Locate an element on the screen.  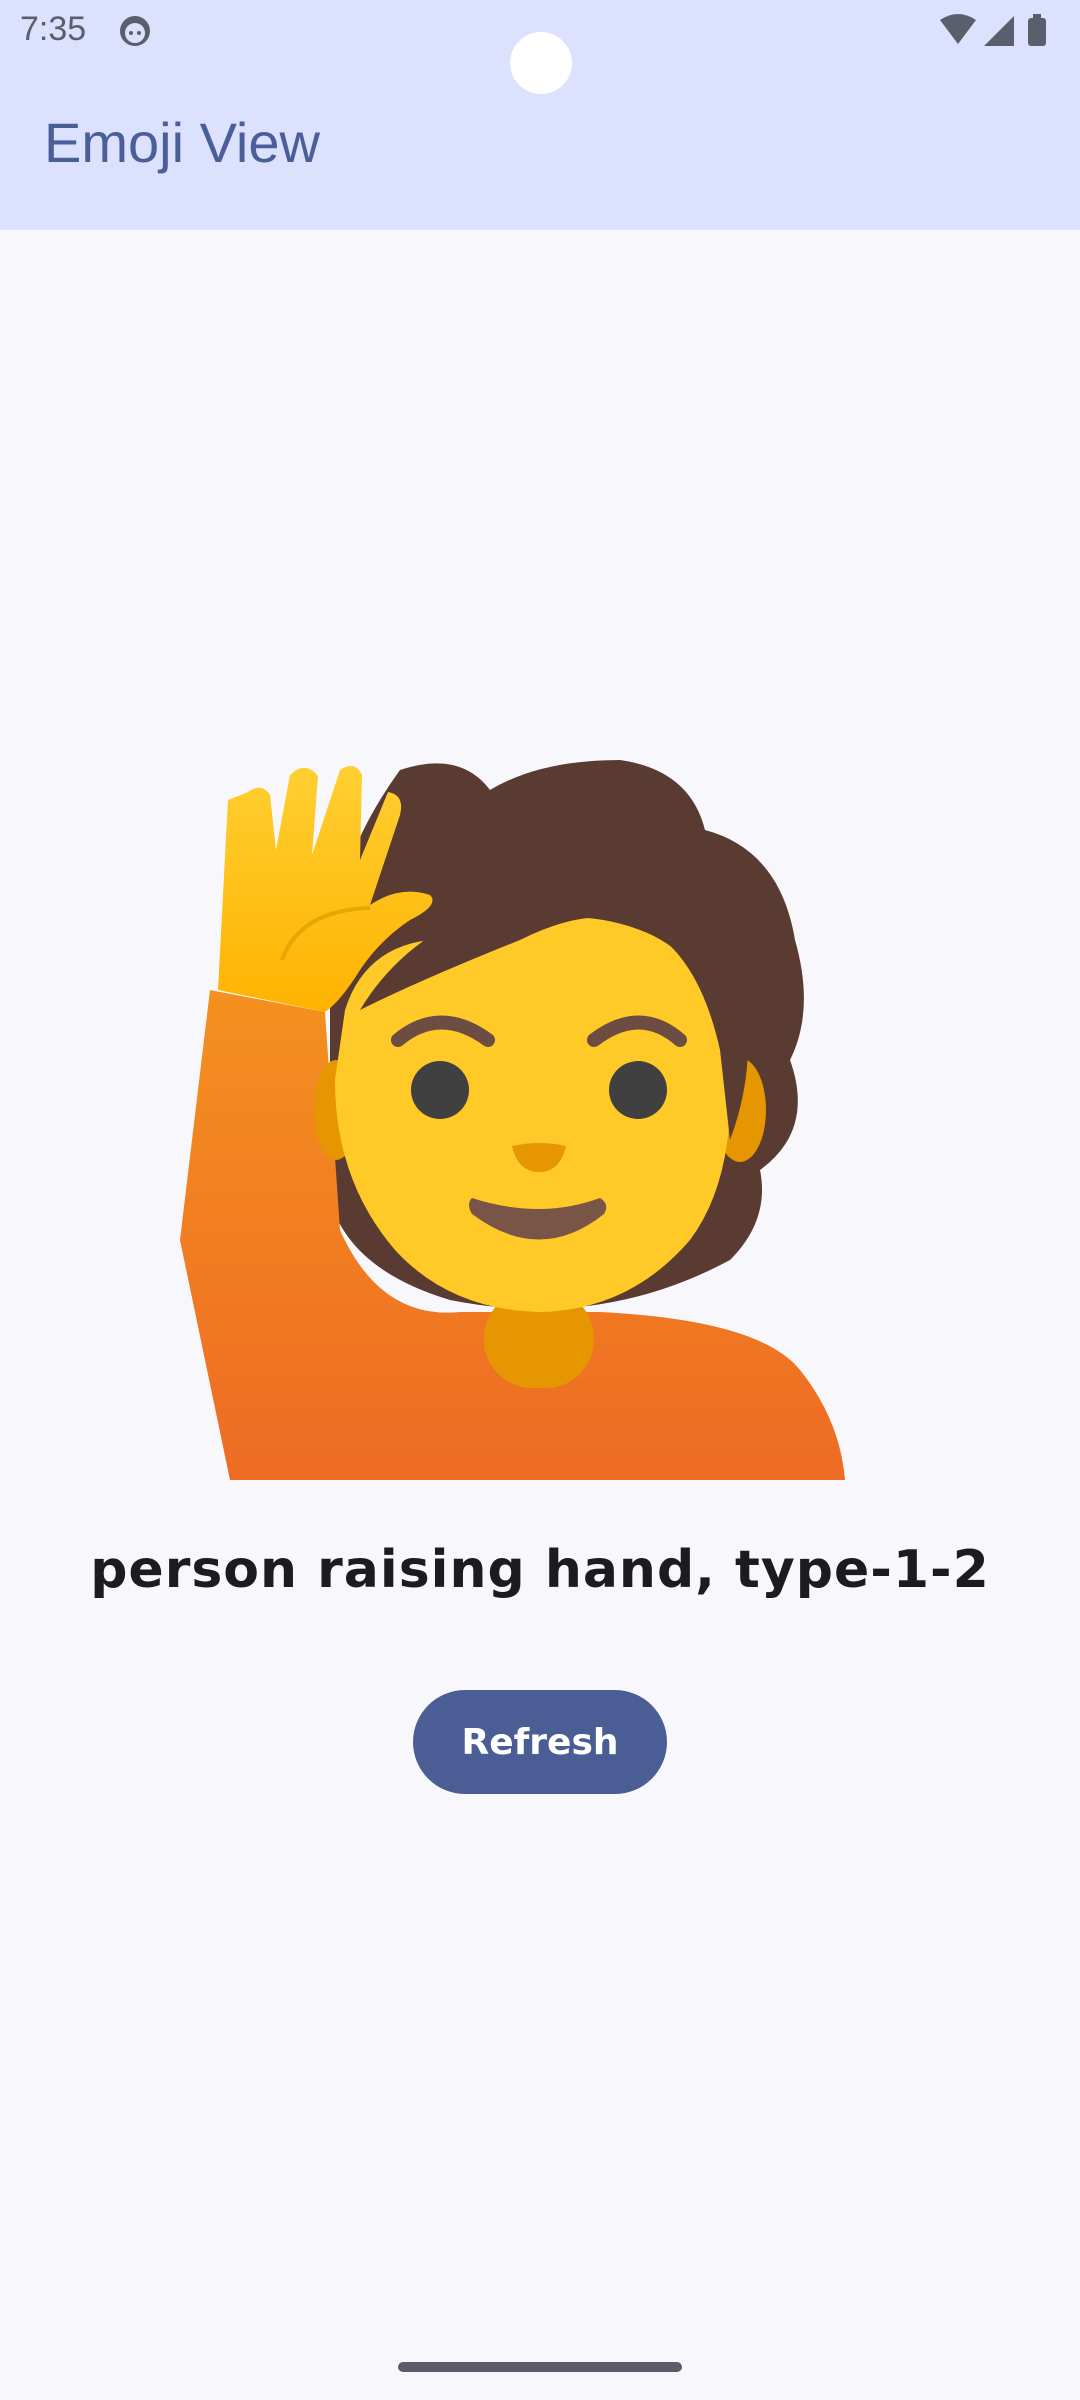
home-gesture-bar is located at coordinates (540, 2367).